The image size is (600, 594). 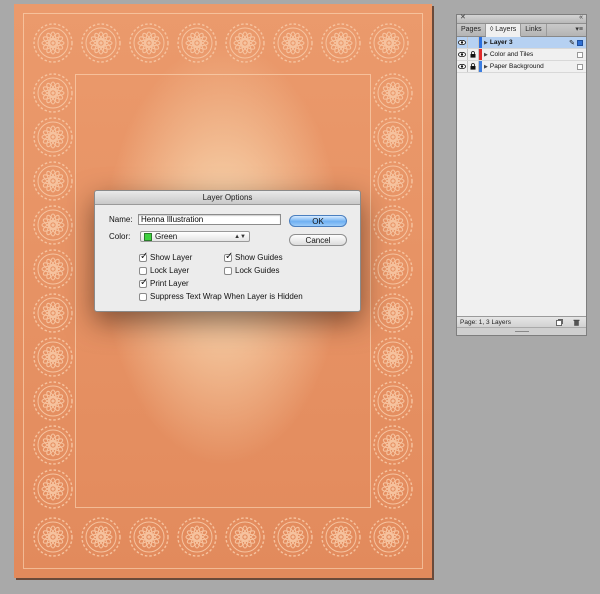 What do you see at coordinates (521, 18) in the screenshot?
I see `panel-title-bar: ✕ «` at bounding box center [521, 18].